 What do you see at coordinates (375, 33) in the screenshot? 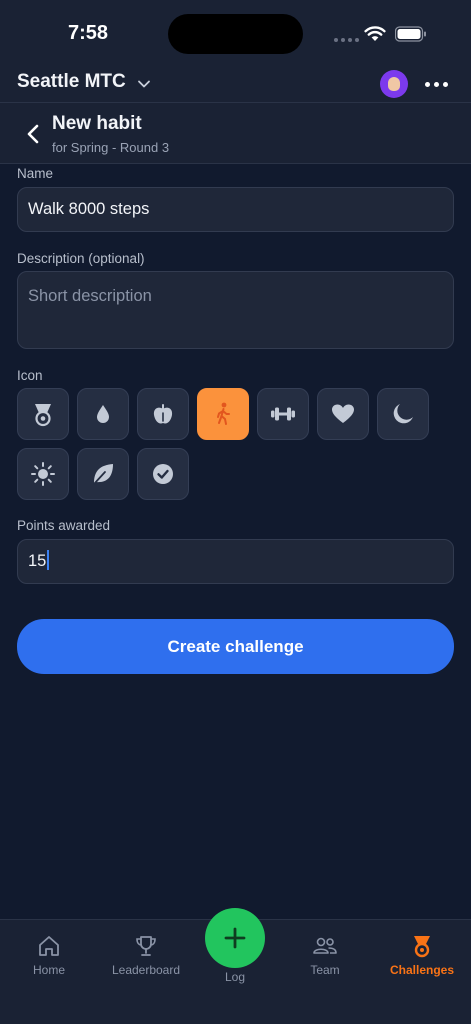
I see `wifi-icon` at bounding box center [375, 33].